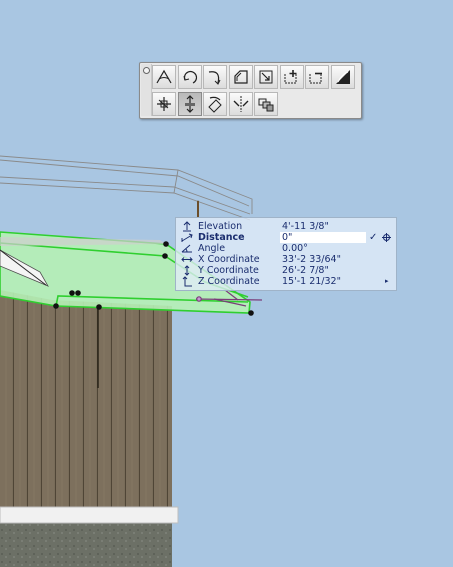 The width and height of the screenshot is (453, 567). What do you see at coordinates (229, 259) in the screenshot?
I see `x-coordinate-label: X Coordinate` at bounding box center [229, 259].